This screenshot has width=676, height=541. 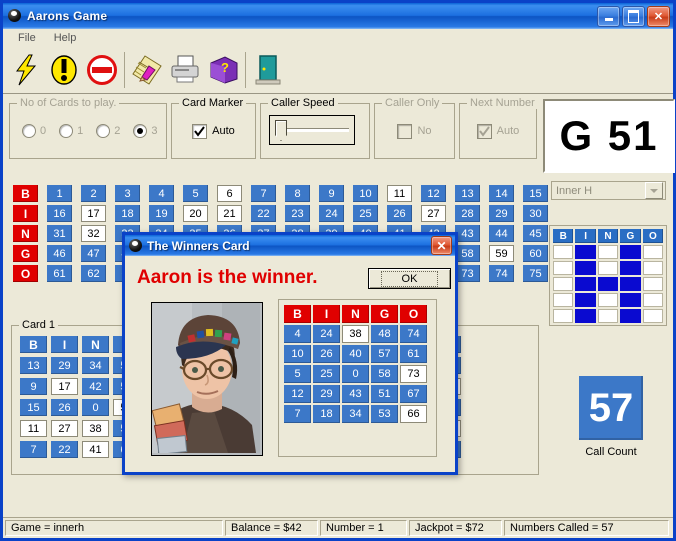 What do you see at coordinates (355, 414) in the screenshot?
I see `winner-card-cell: 34` at bounding box center [355, 414].